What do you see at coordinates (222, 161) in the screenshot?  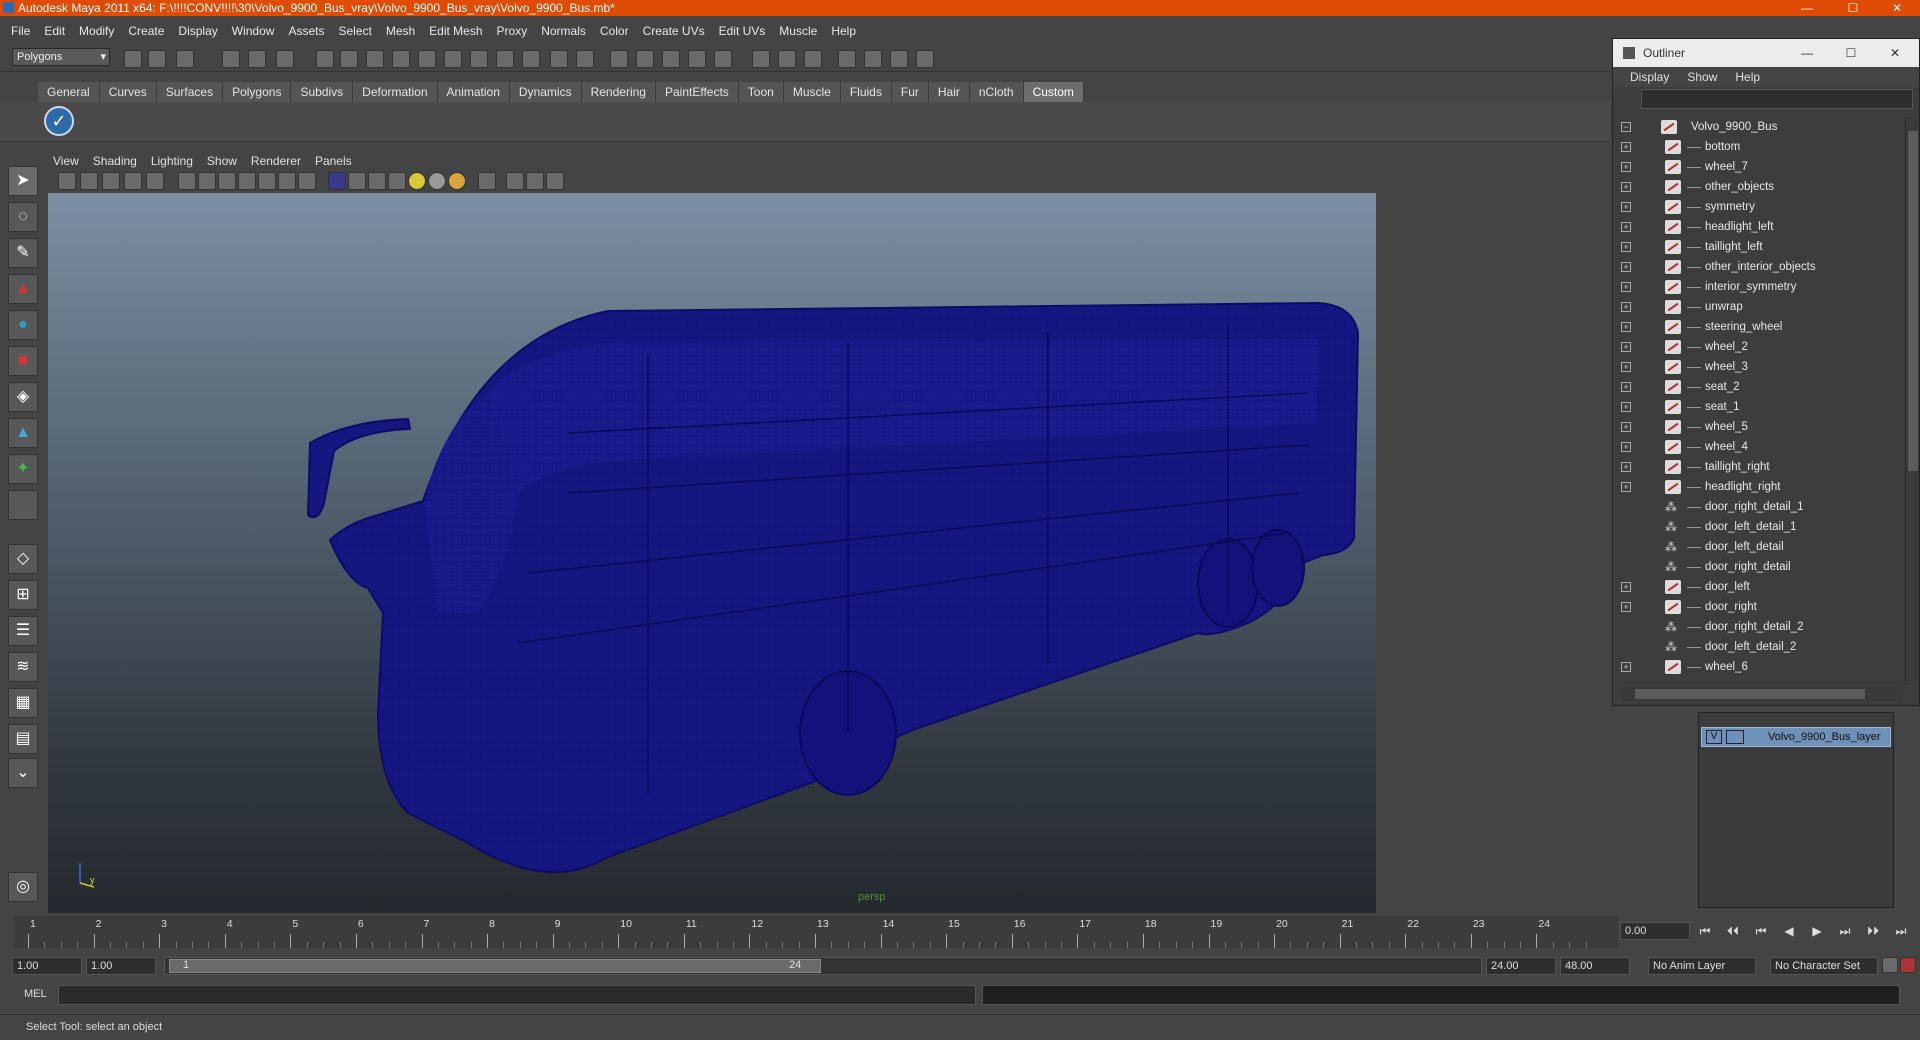 I see `panel-menu-show: Show` at bounding box center [222, 161].